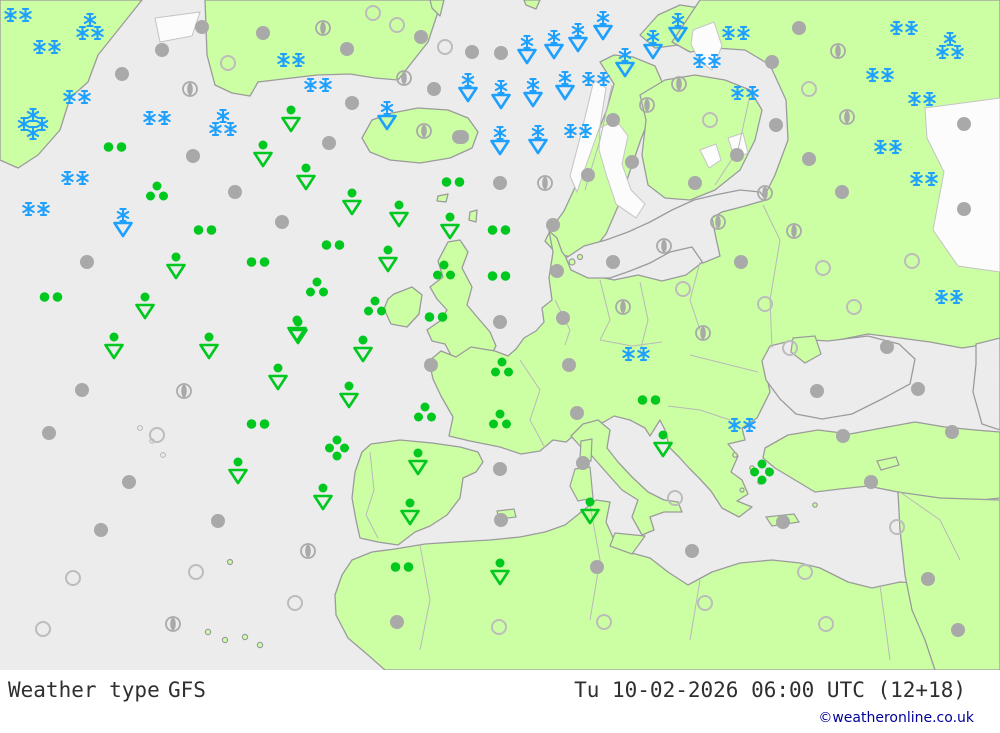 Image resolution: width=1000 pixels, height=733 pixels. I want to click on copyright-link: ©weatheronline.co.uk, so click(896, 718).